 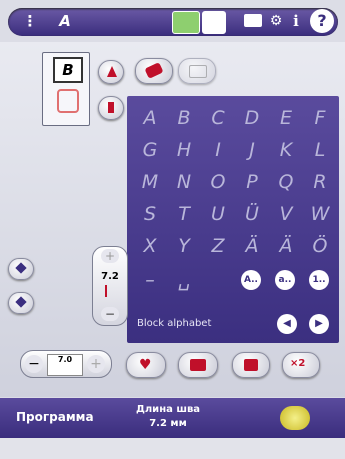 I want to click on width-stepper: + 7.2 −, so click(x=110, y=286).